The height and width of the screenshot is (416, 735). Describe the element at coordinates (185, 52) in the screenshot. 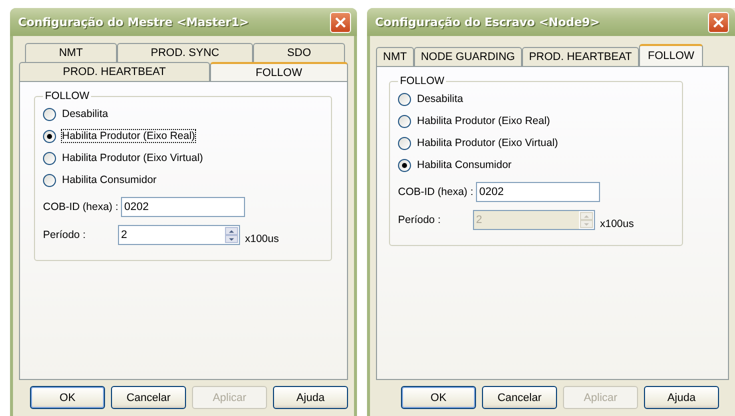

I see `tab: PROD. SYNC` at that location.